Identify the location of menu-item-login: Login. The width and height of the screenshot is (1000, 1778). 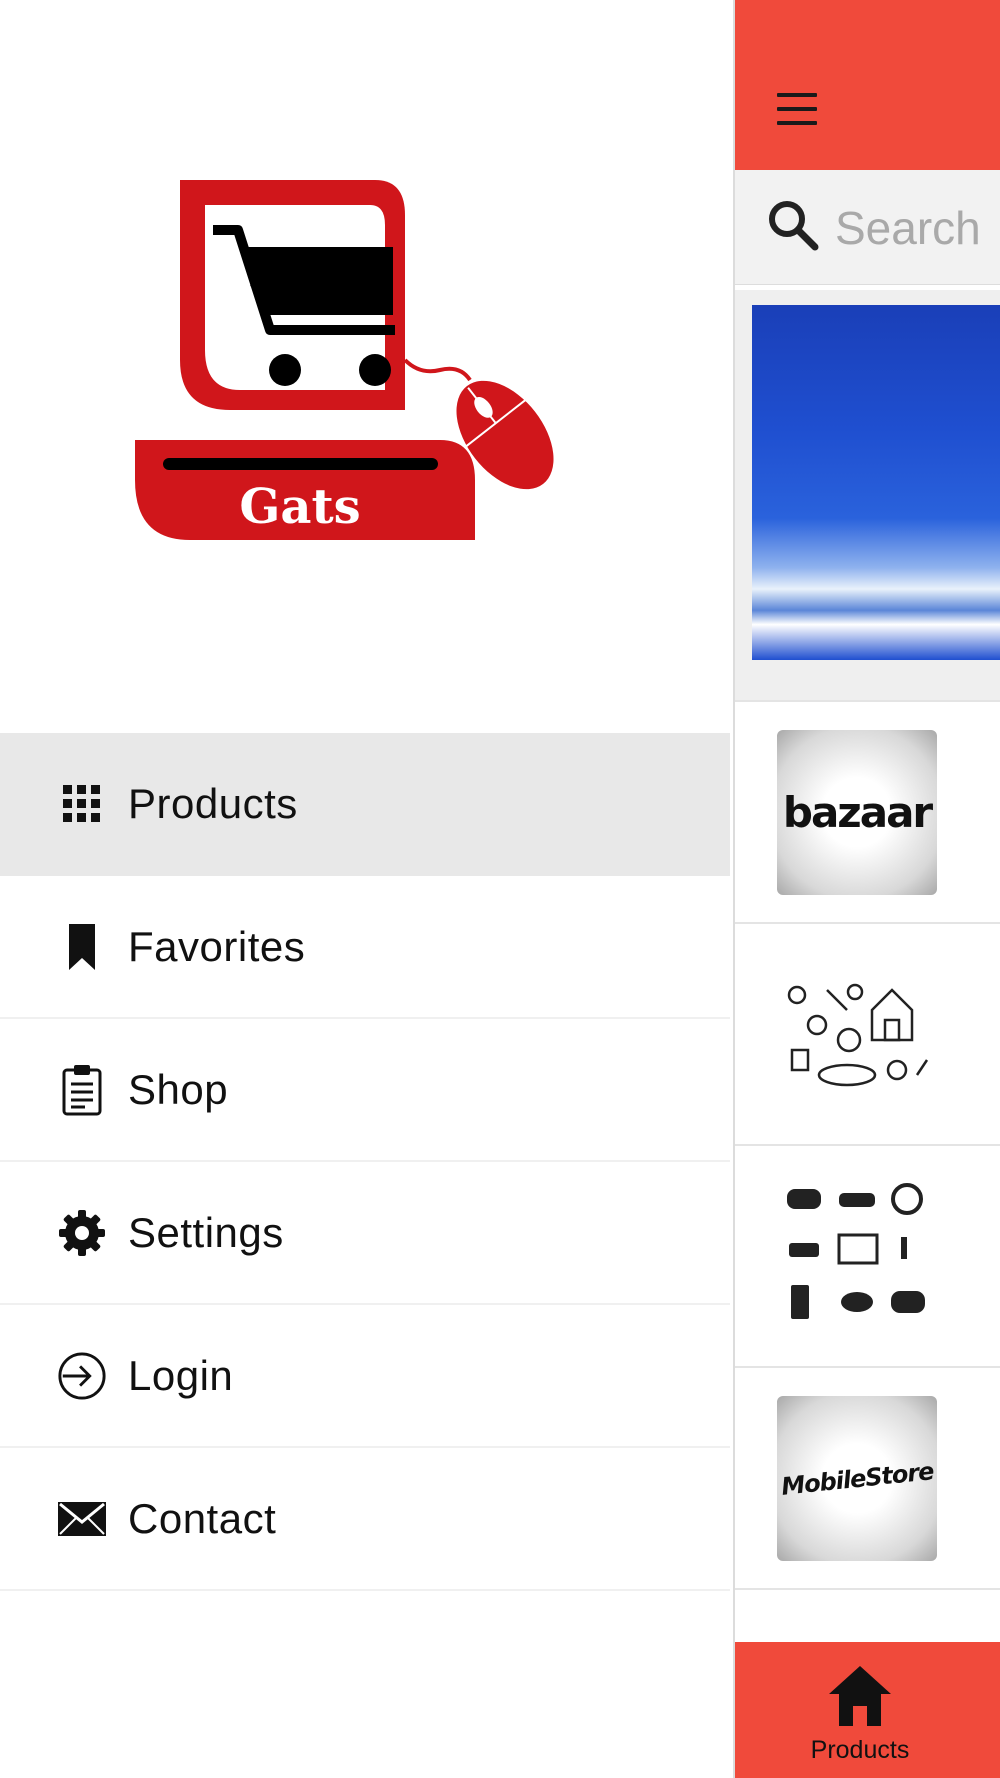
(365, 1376).